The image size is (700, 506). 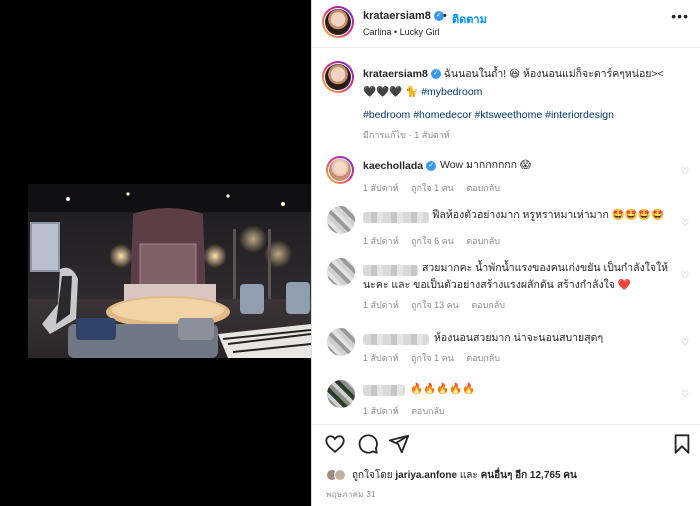 What do you see at coordinates (391, 92) in the screenshot?
I see `caption-line2: 🖤🖤🖤 🐈` at bounding box center [391, 92].